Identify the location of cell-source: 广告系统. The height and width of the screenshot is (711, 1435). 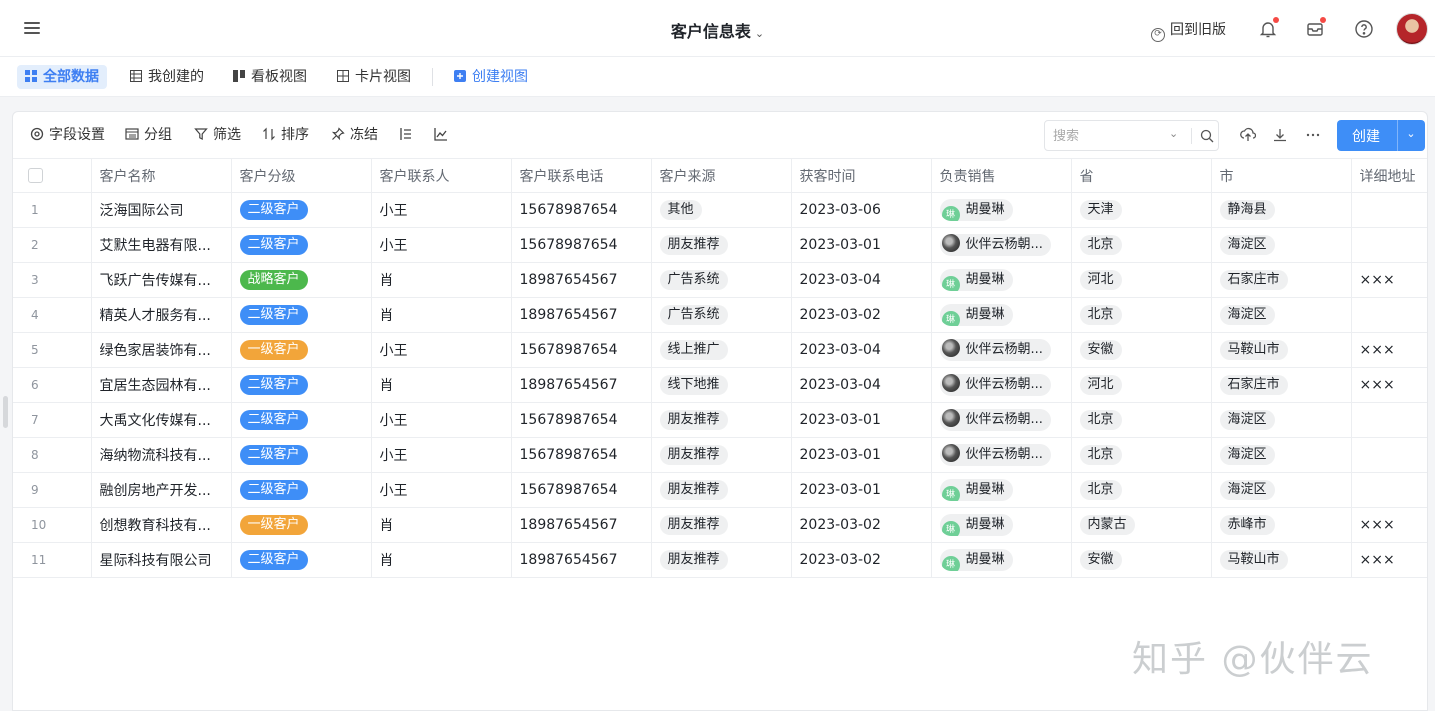
(721, 280).